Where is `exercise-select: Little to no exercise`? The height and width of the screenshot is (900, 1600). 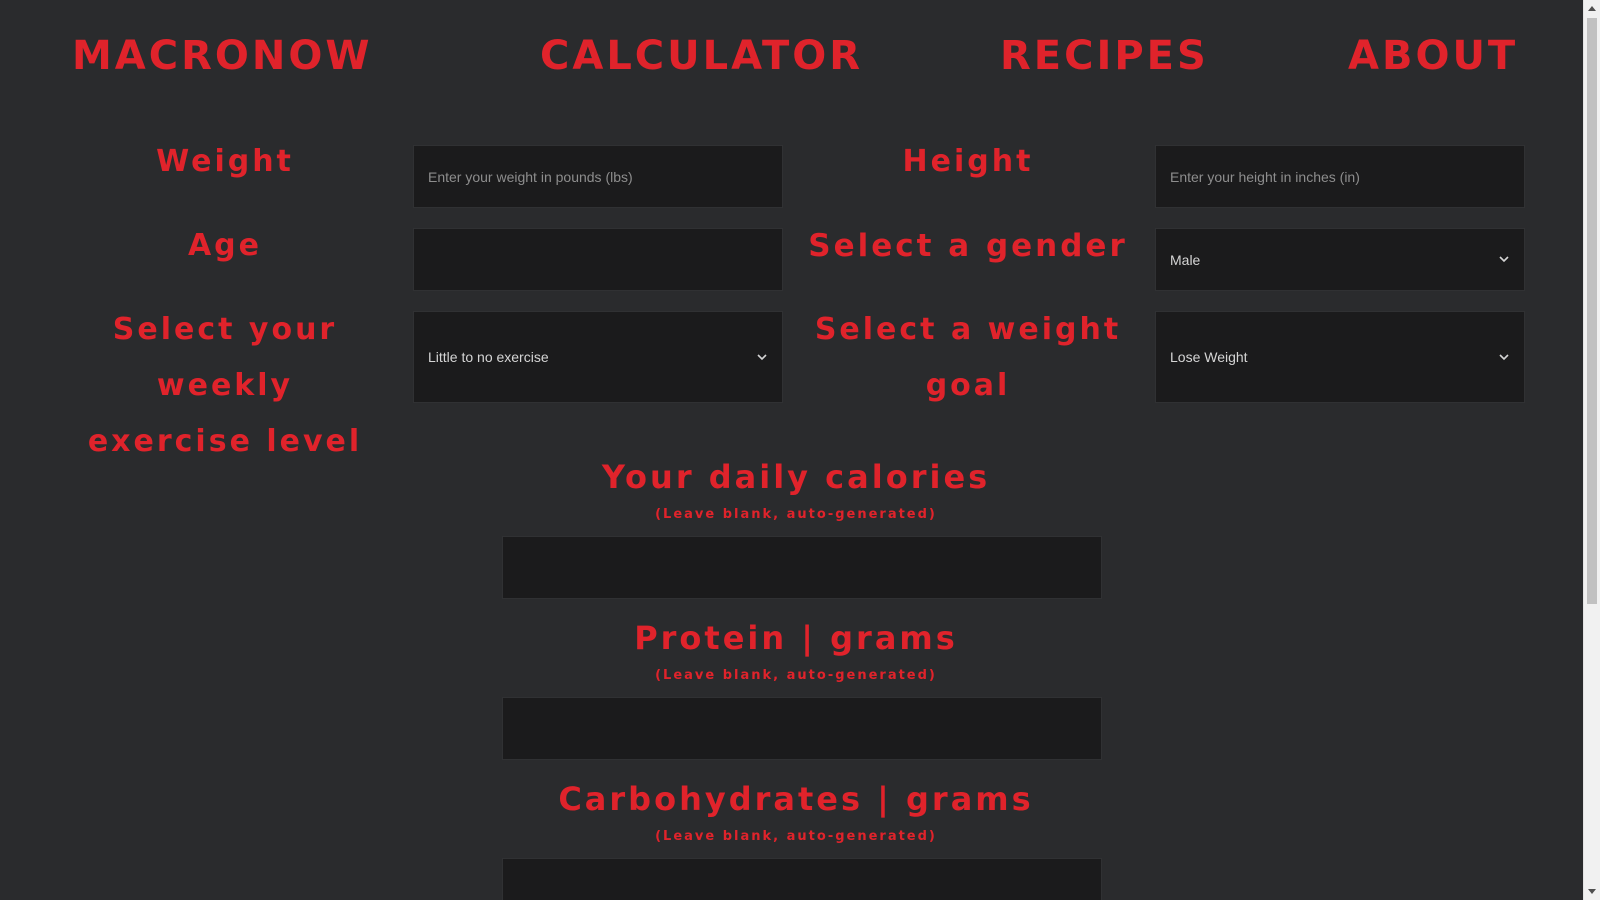 exercise-select: Little to no exercise is located at coordinates (598, 357).